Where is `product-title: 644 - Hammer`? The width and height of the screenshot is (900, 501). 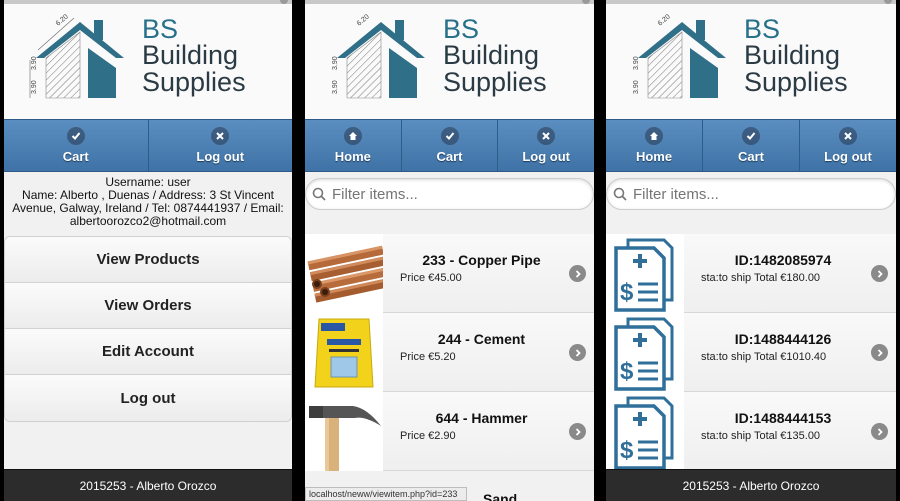 product-title: 644 - Hammer is located at coordinates (481, 418).